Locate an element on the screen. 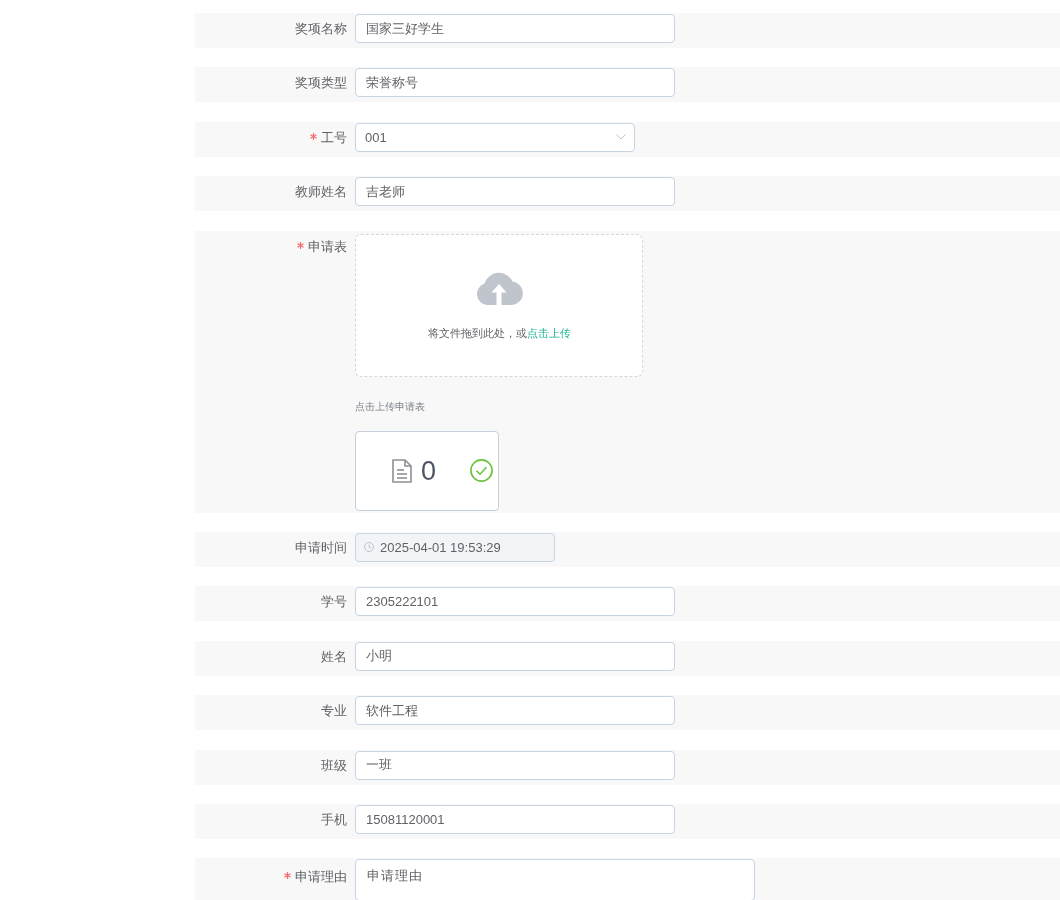 The width and height of the screenshot is (1060, 900). text-input: 2305222101 is located at coordinates (515, 602).